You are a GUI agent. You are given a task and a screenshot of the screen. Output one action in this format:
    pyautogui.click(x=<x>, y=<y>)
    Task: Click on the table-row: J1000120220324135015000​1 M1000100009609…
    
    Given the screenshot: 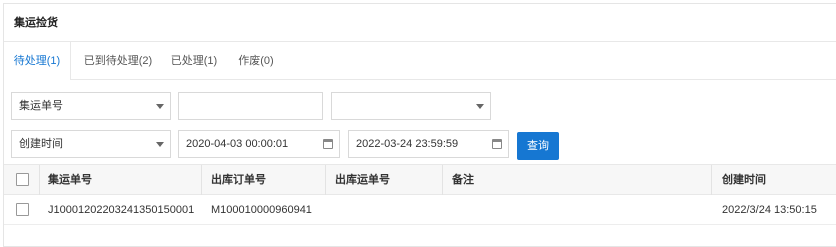 What is the action you would take?
    pyautogui.click(x=420, y=210)
    